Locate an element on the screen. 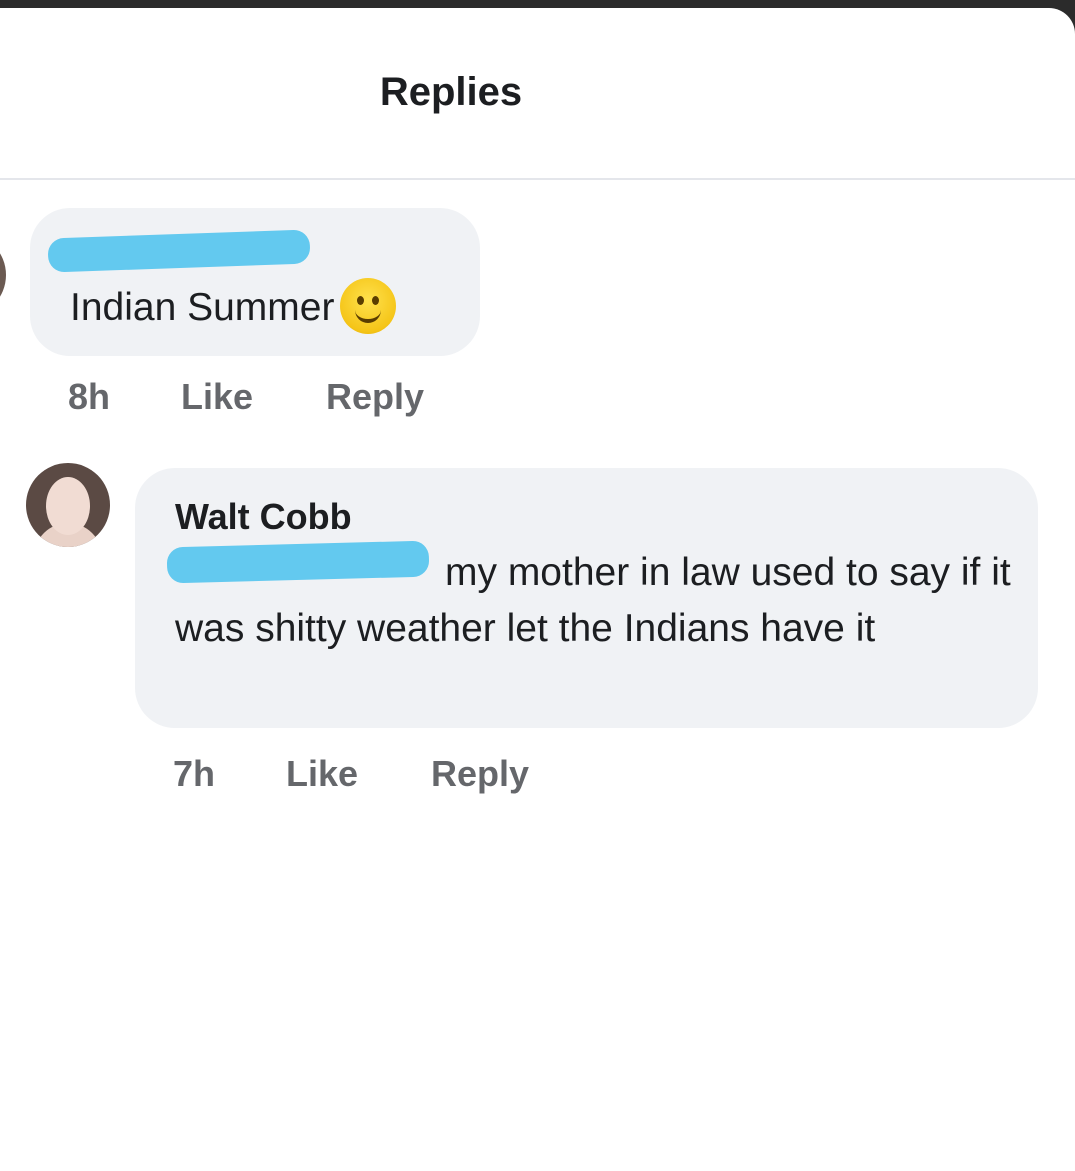 This screenshot has width=1075, height=1171. comment-timestamp: 7h is located at coordinates (229, 774).